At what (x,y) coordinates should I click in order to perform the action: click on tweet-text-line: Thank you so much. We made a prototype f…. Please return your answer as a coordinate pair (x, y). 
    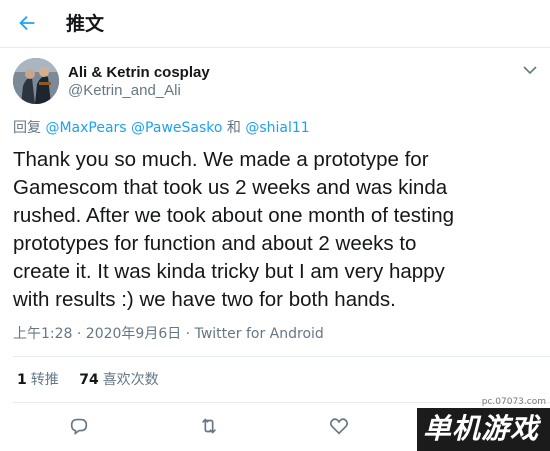
    Looking at the image, I should click on (221, 159).